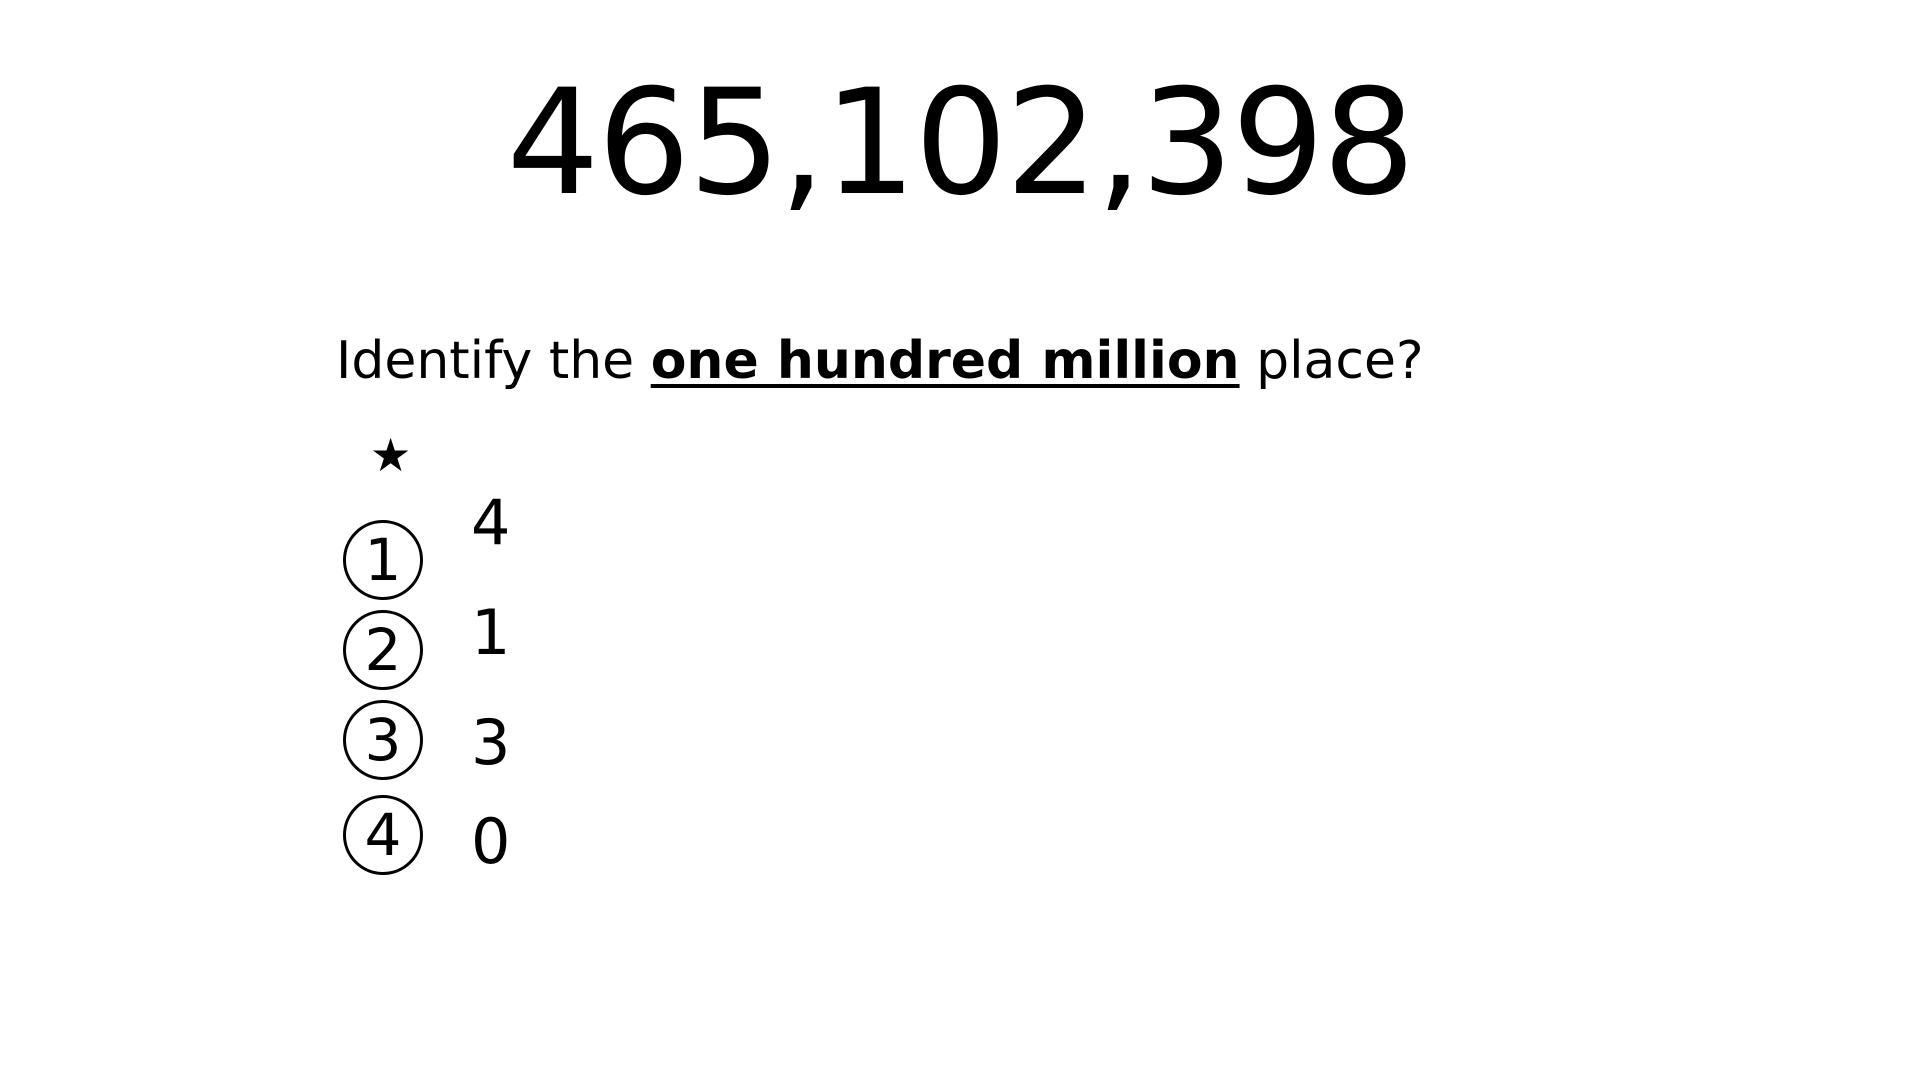 The height and width of the screenshot is (1080, 1920). Describe the element at coordinates (463, 745) in the screenshot. I see `answer-option-3: 3 3` at that location.